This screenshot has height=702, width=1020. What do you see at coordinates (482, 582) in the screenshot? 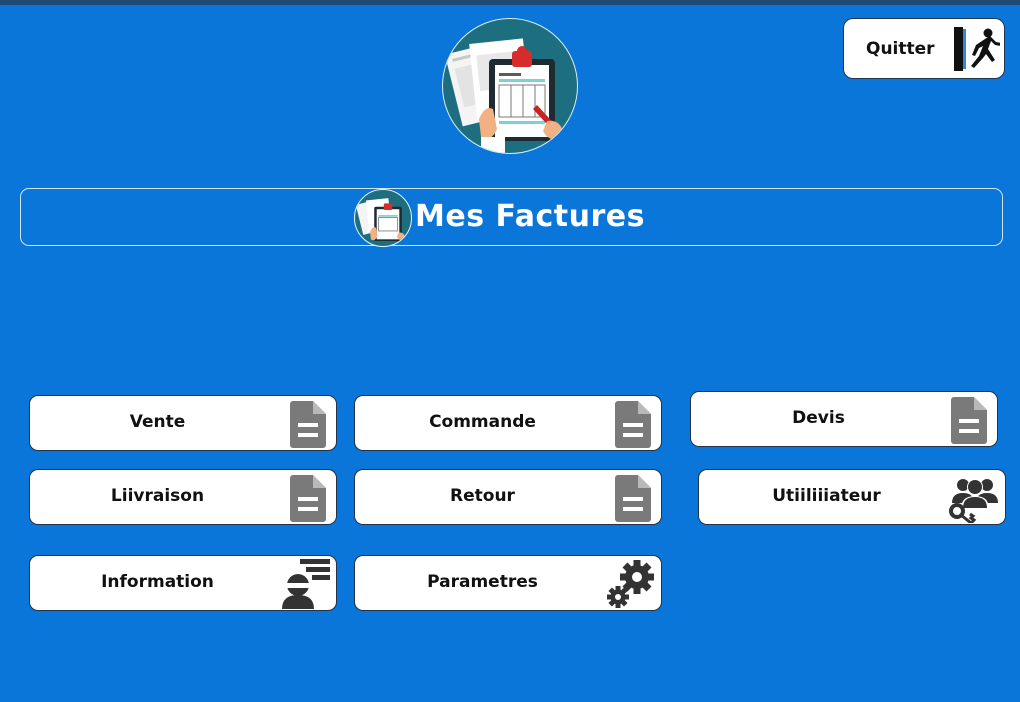
I see `parametres-label: Parametres` at bounding box center [482, 582].